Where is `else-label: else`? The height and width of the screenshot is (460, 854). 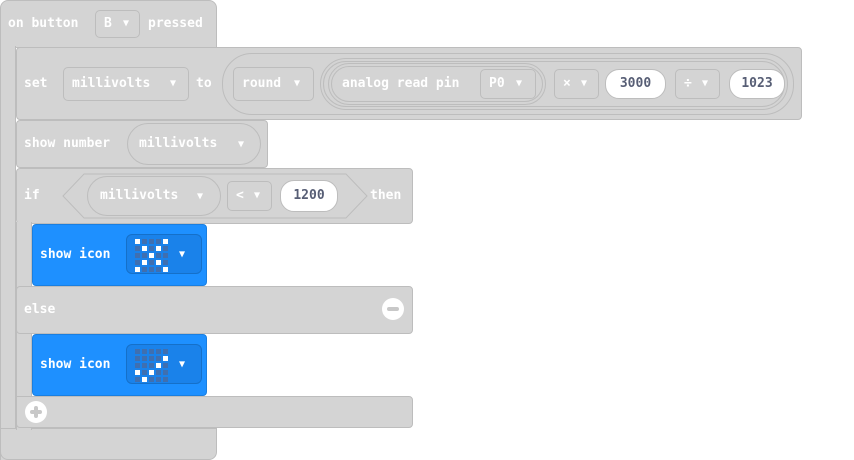 else-label: else is located at coordinates (40, 309).